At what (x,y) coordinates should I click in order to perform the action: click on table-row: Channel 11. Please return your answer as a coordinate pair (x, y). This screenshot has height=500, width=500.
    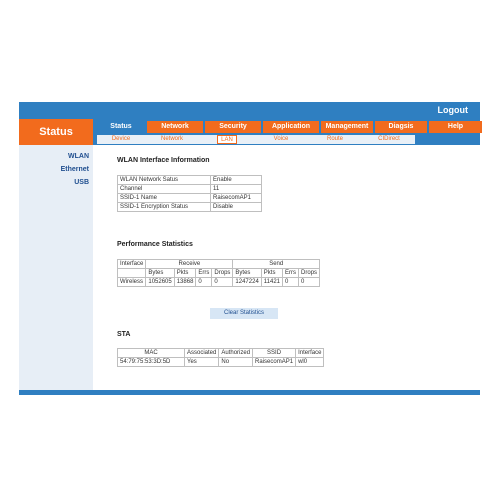
    Looking at the image, I should click on (189, 189).